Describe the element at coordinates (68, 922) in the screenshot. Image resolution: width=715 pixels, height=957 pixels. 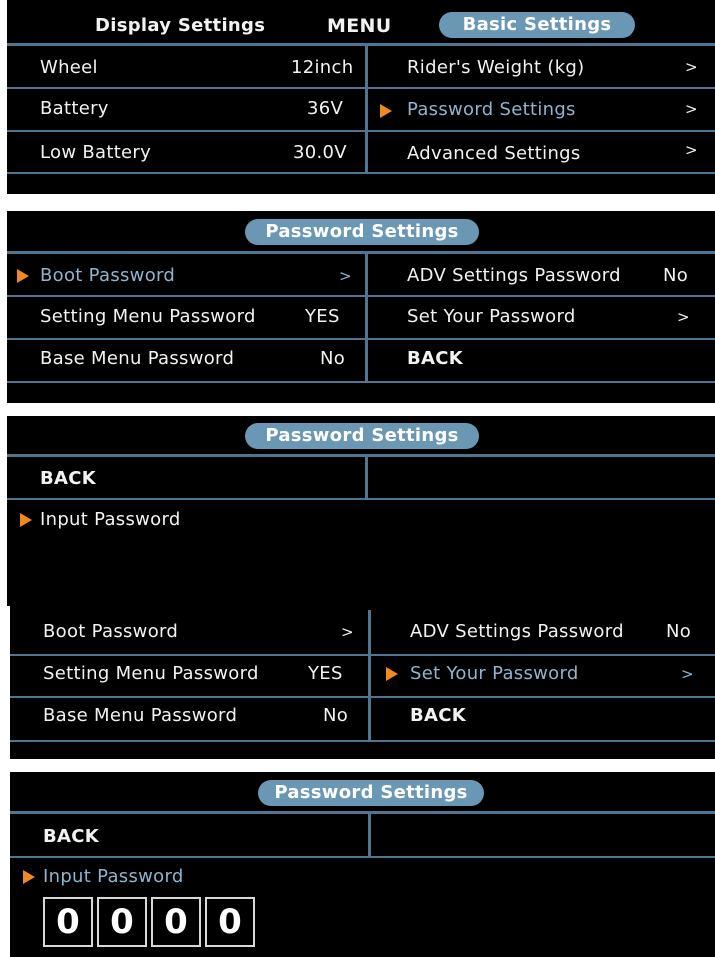
I see `password-digit-1: 0` at that location.